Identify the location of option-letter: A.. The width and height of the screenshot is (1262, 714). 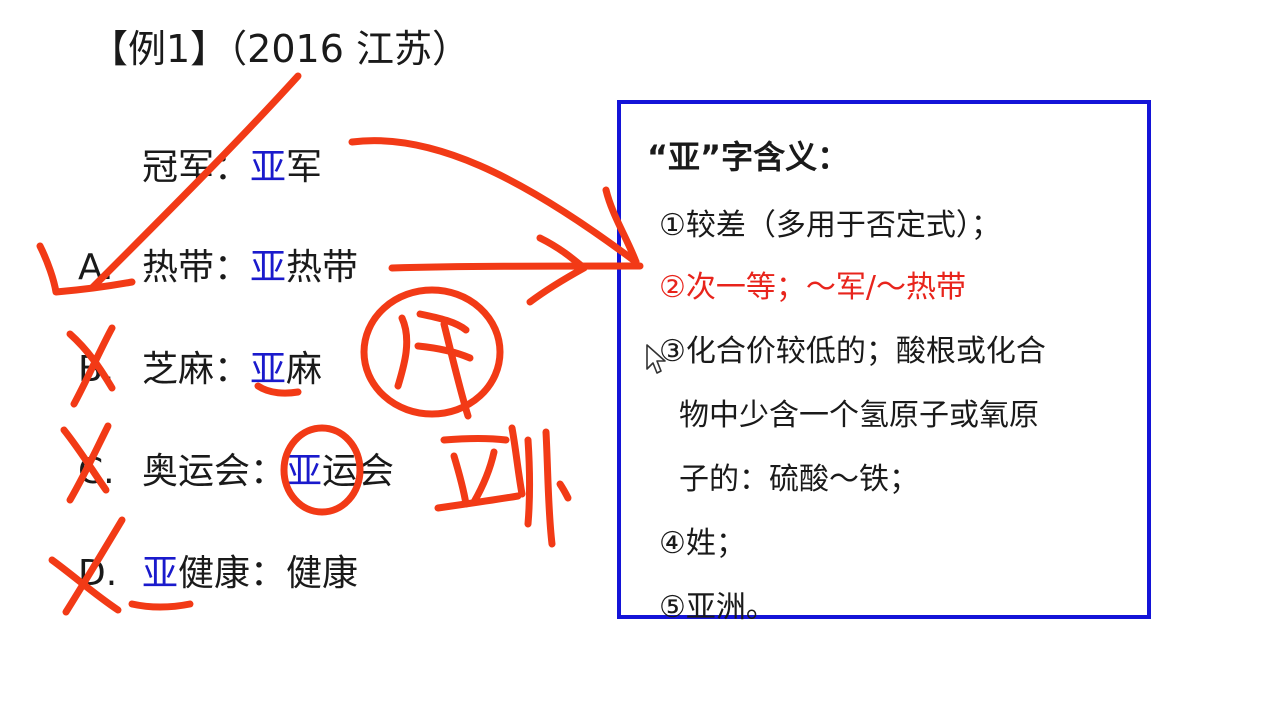
(96, 267).